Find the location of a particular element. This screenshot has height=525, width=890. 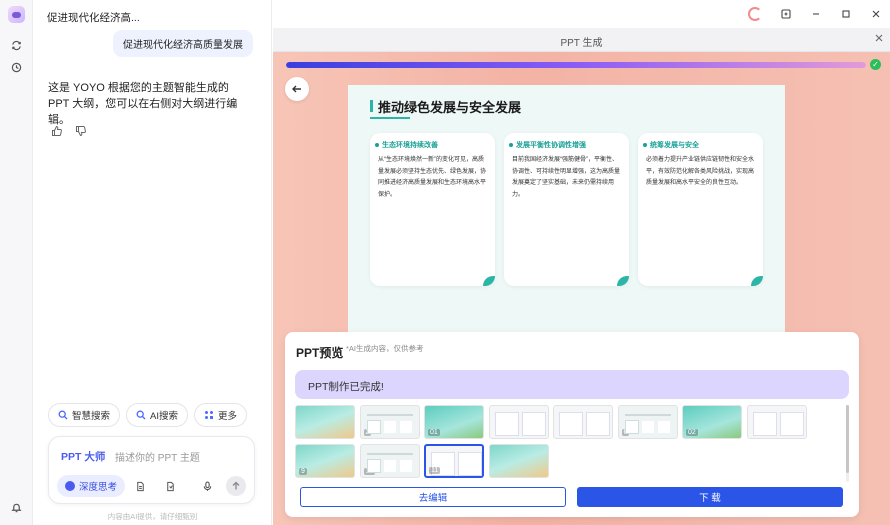

send-button is located at coordinates (236, 486).